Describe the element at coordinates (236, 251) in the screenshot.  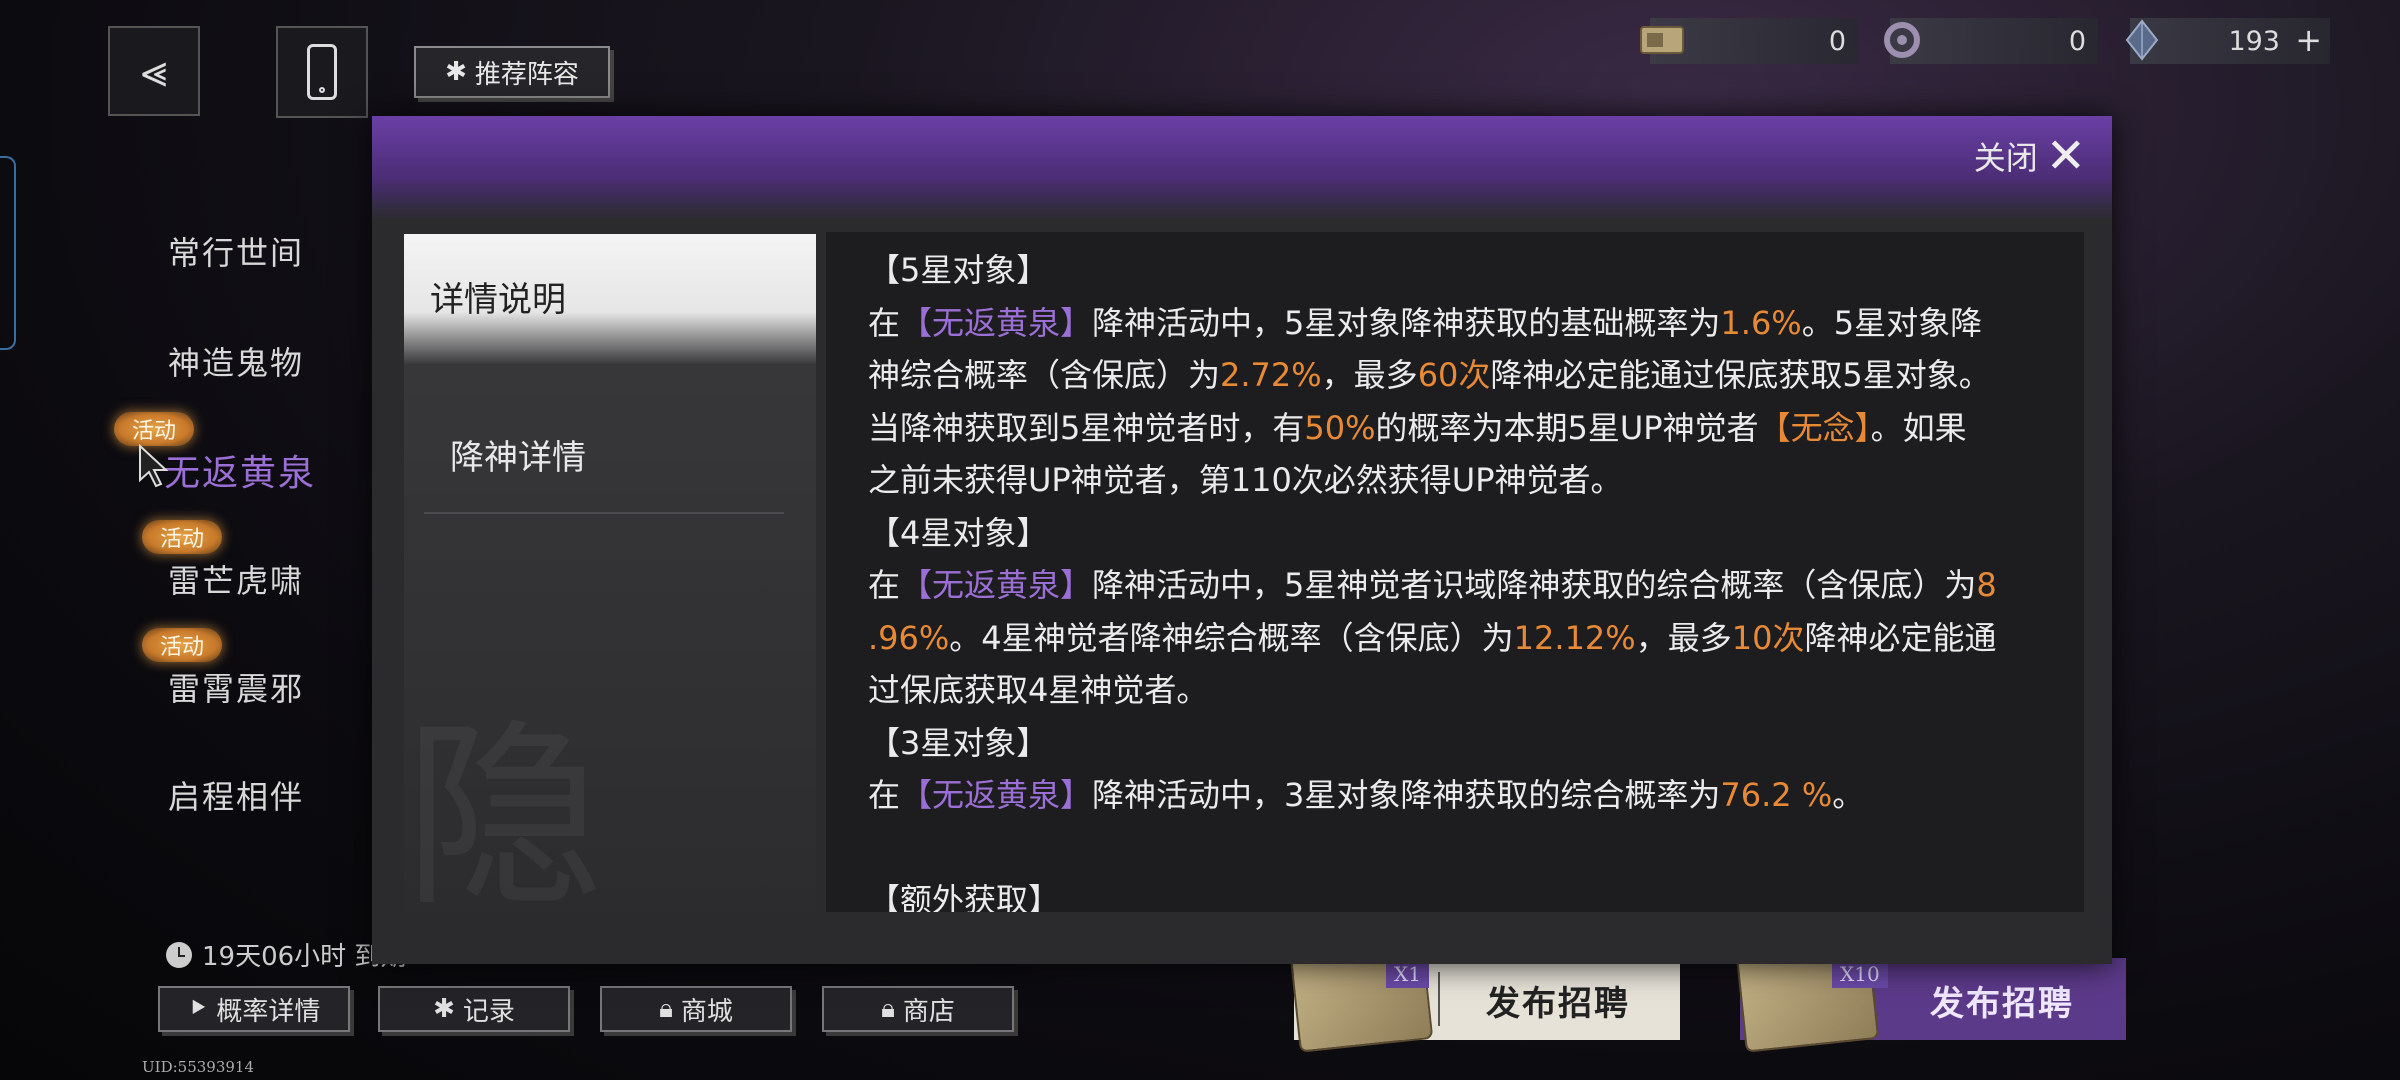
I see `sidebar-item-1: 常行世间` at that location.